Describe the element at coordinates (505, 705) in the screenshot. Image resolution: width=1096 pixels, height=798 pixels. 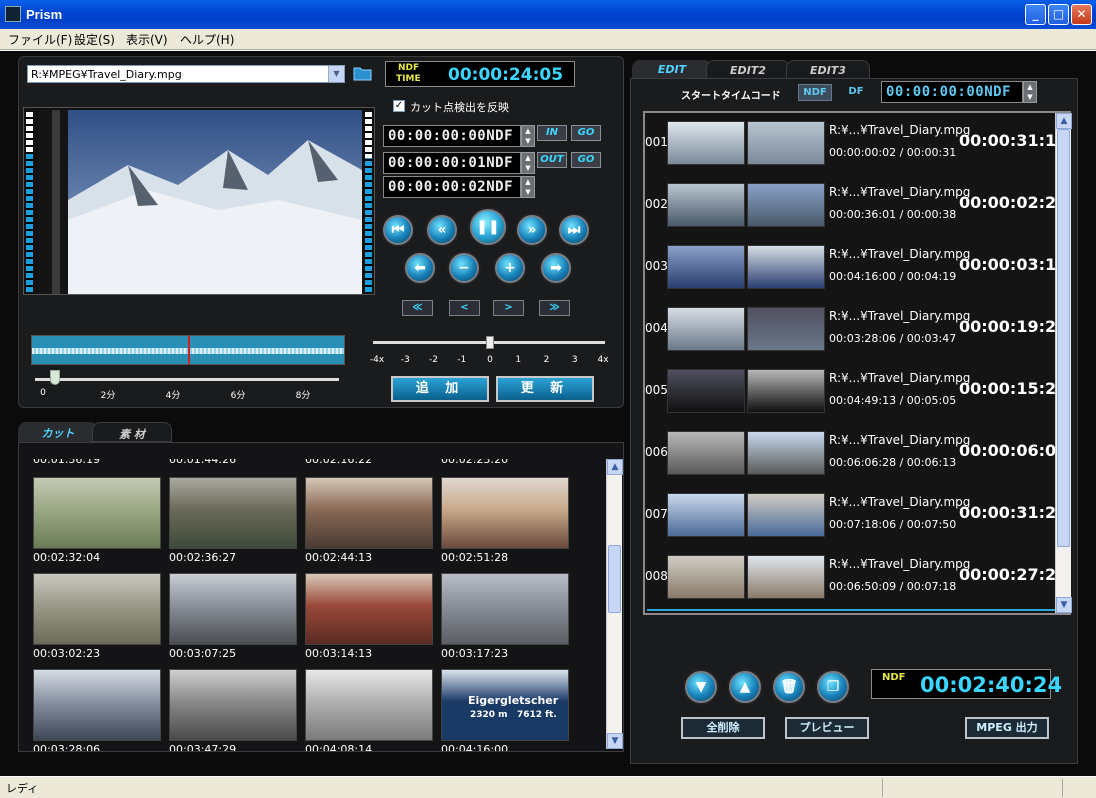
I see `cut-thumbnail: Eigergletscher 2320 m 7612 ft.` at that location.